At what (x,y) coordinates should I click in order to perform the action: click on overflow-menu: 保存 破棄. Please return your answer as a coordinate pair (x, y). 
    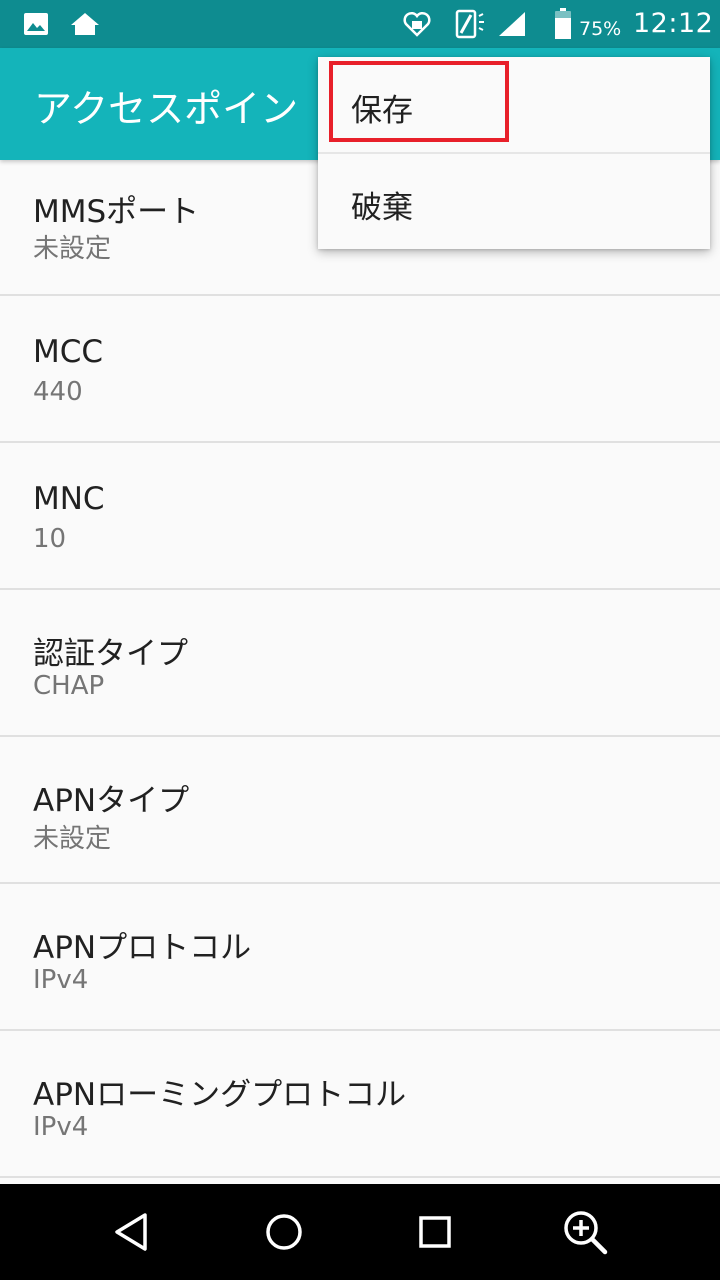
    Looking at the image, I should click on (514, 153).